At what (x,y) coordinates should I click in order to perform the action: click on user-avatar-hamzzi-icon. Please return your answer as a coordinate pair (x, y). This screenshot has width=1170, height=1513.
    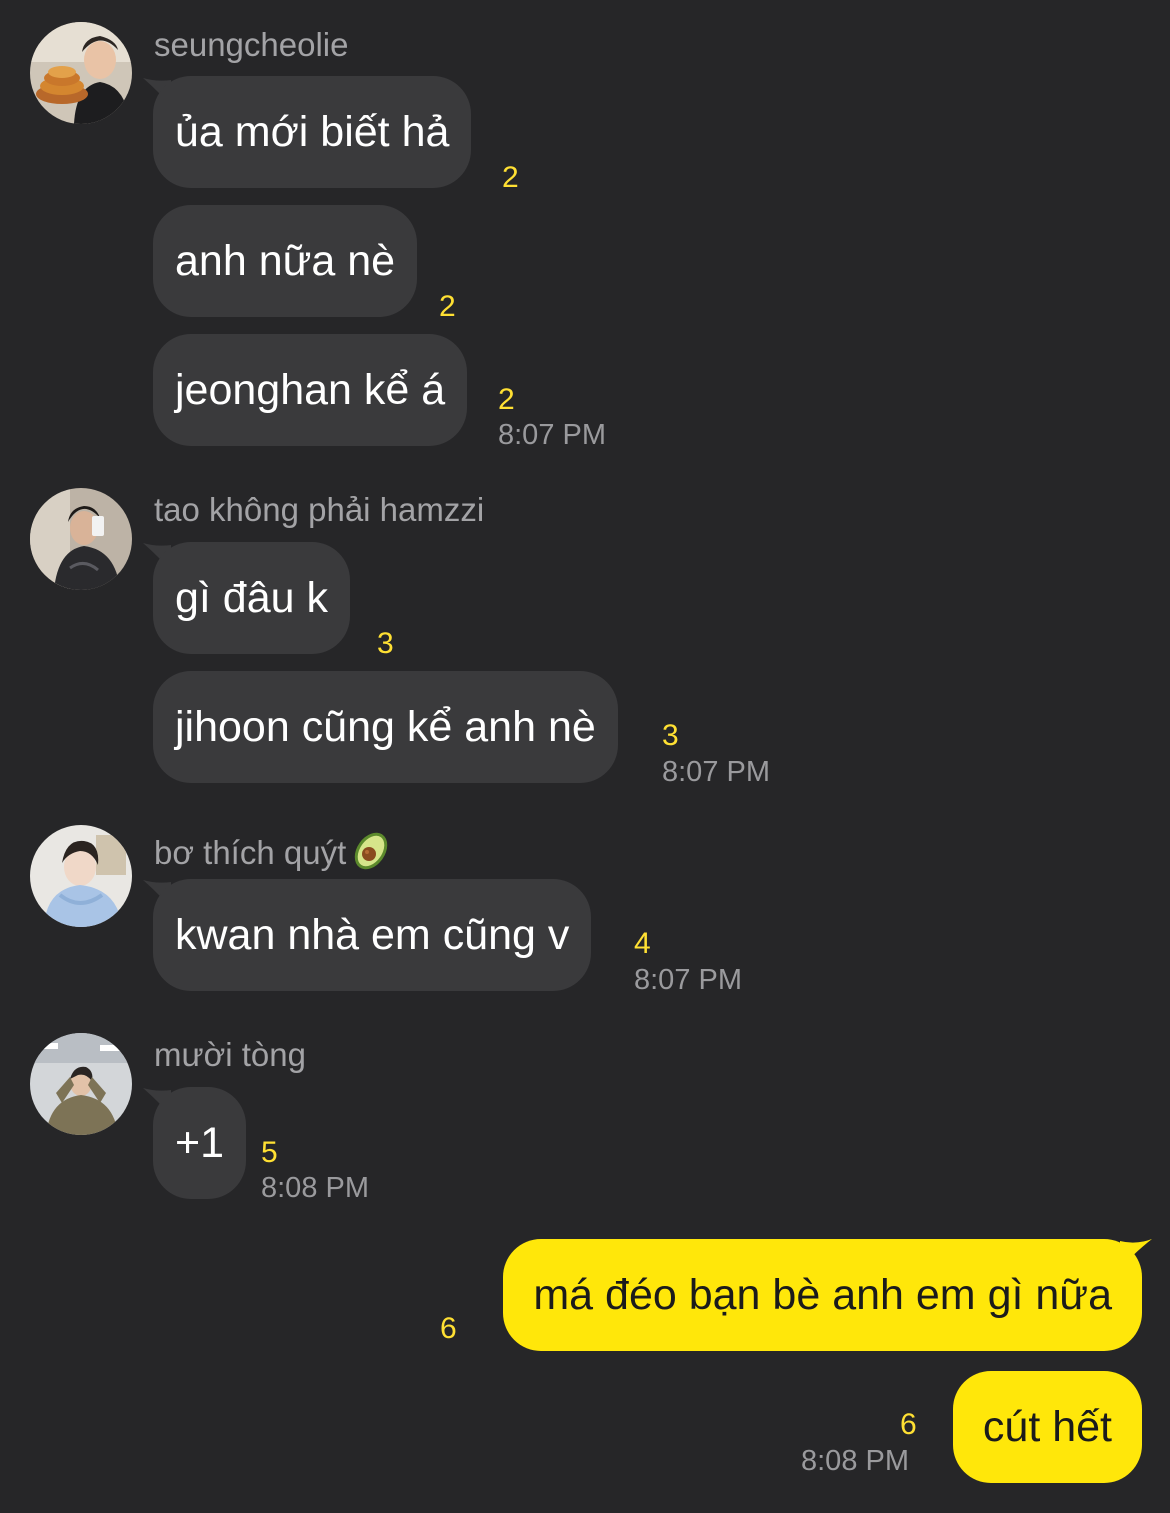
    Looking at the image, I should click on (81, 539).